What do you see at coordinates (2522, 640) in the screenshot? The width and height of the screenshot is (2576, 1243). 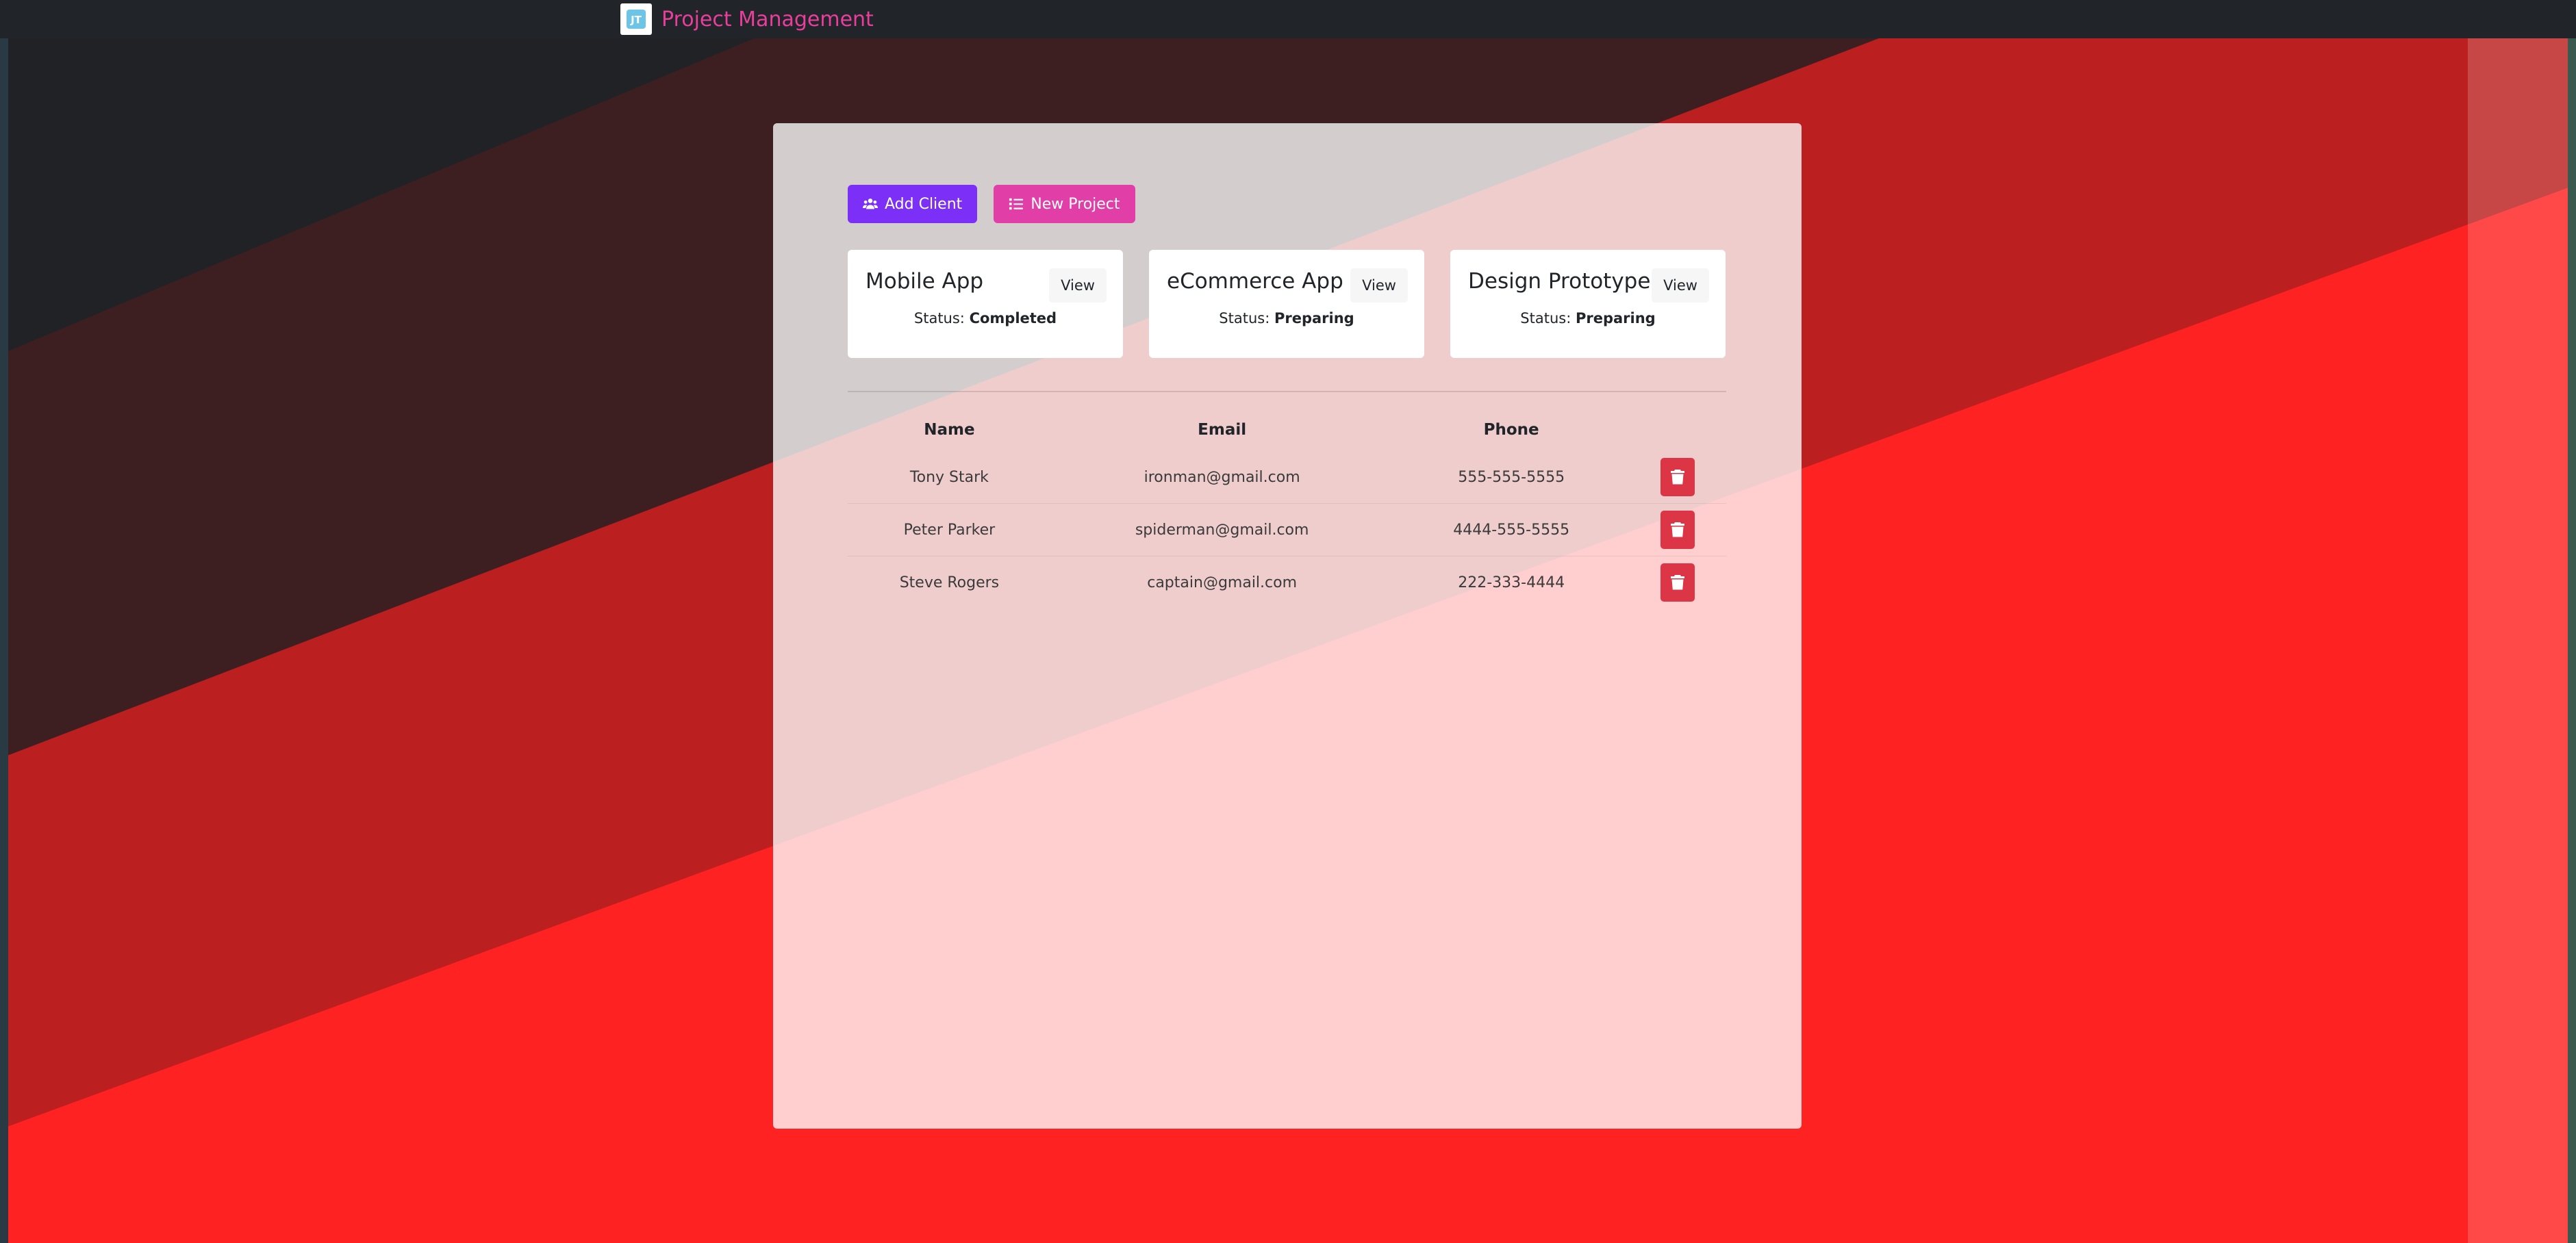 I see `right-side-strip` at bounding box center [2522, 640].